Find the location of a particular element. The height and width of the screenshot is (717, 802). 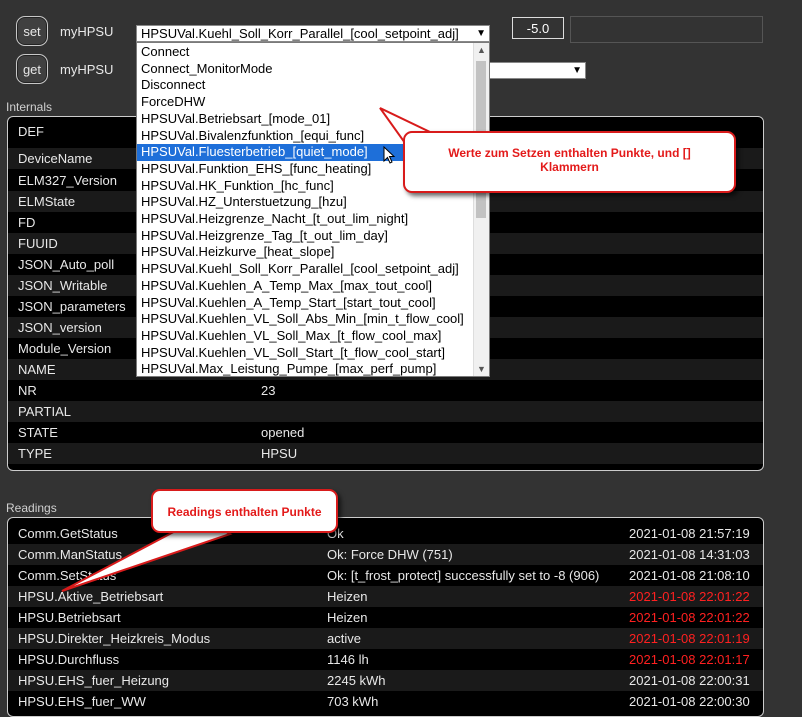

set-button: set is located at coordinates (32, 31).